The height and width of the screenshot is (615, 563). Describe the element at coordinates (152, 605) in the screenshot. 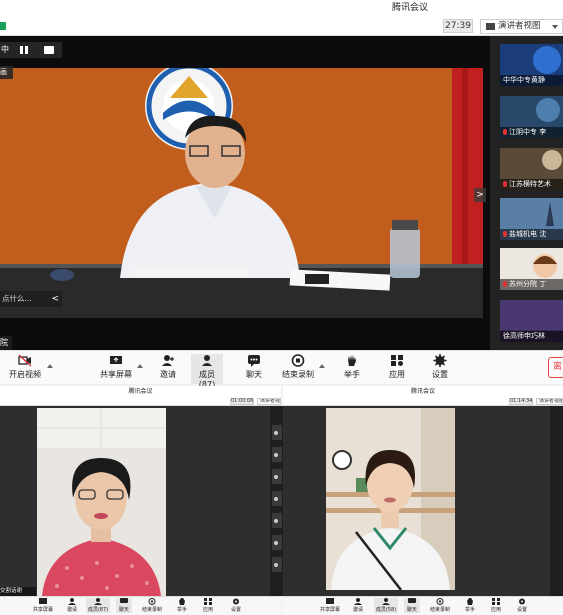

I see `left-toolbar-record: 结束录制` at that location.